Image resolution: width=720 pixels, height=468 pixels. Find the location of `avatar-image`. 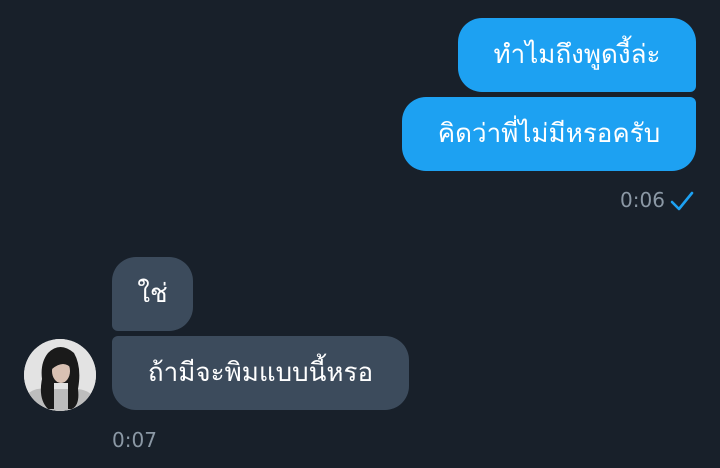

avatar-image is located at coordinates (60, 375).